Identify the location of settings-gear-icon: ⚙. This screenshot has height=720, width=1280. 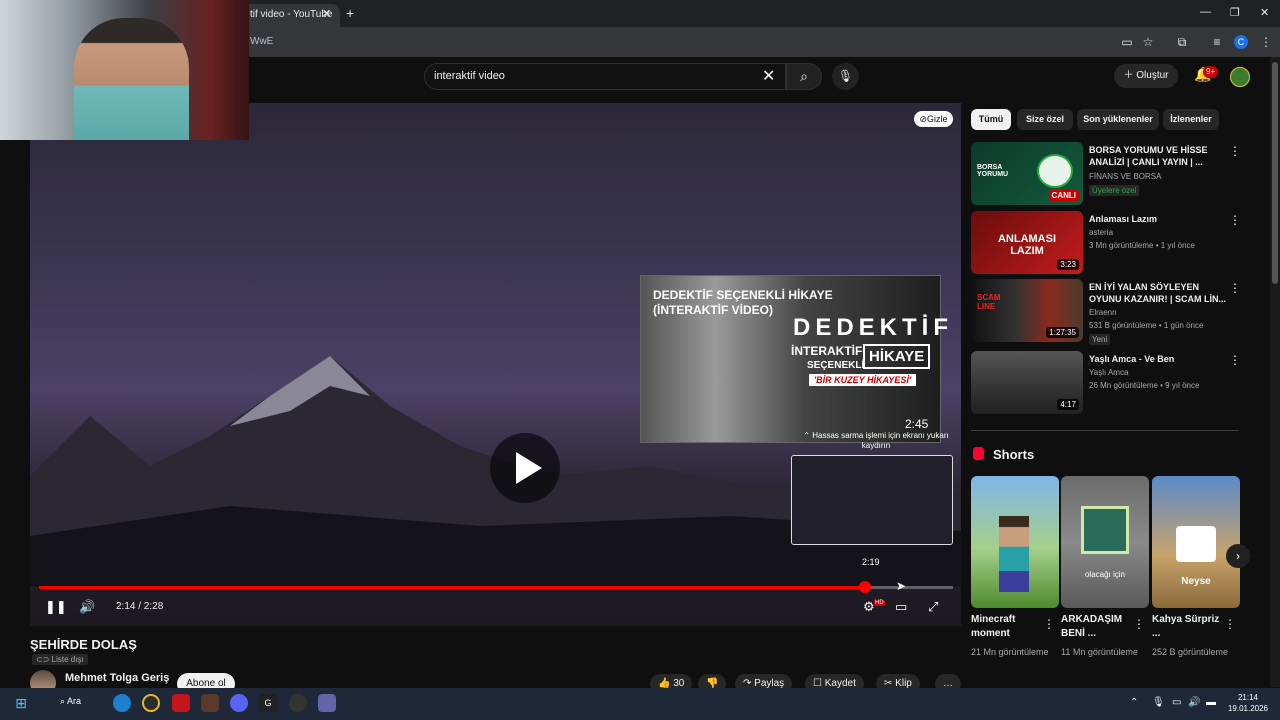
(869, 607).